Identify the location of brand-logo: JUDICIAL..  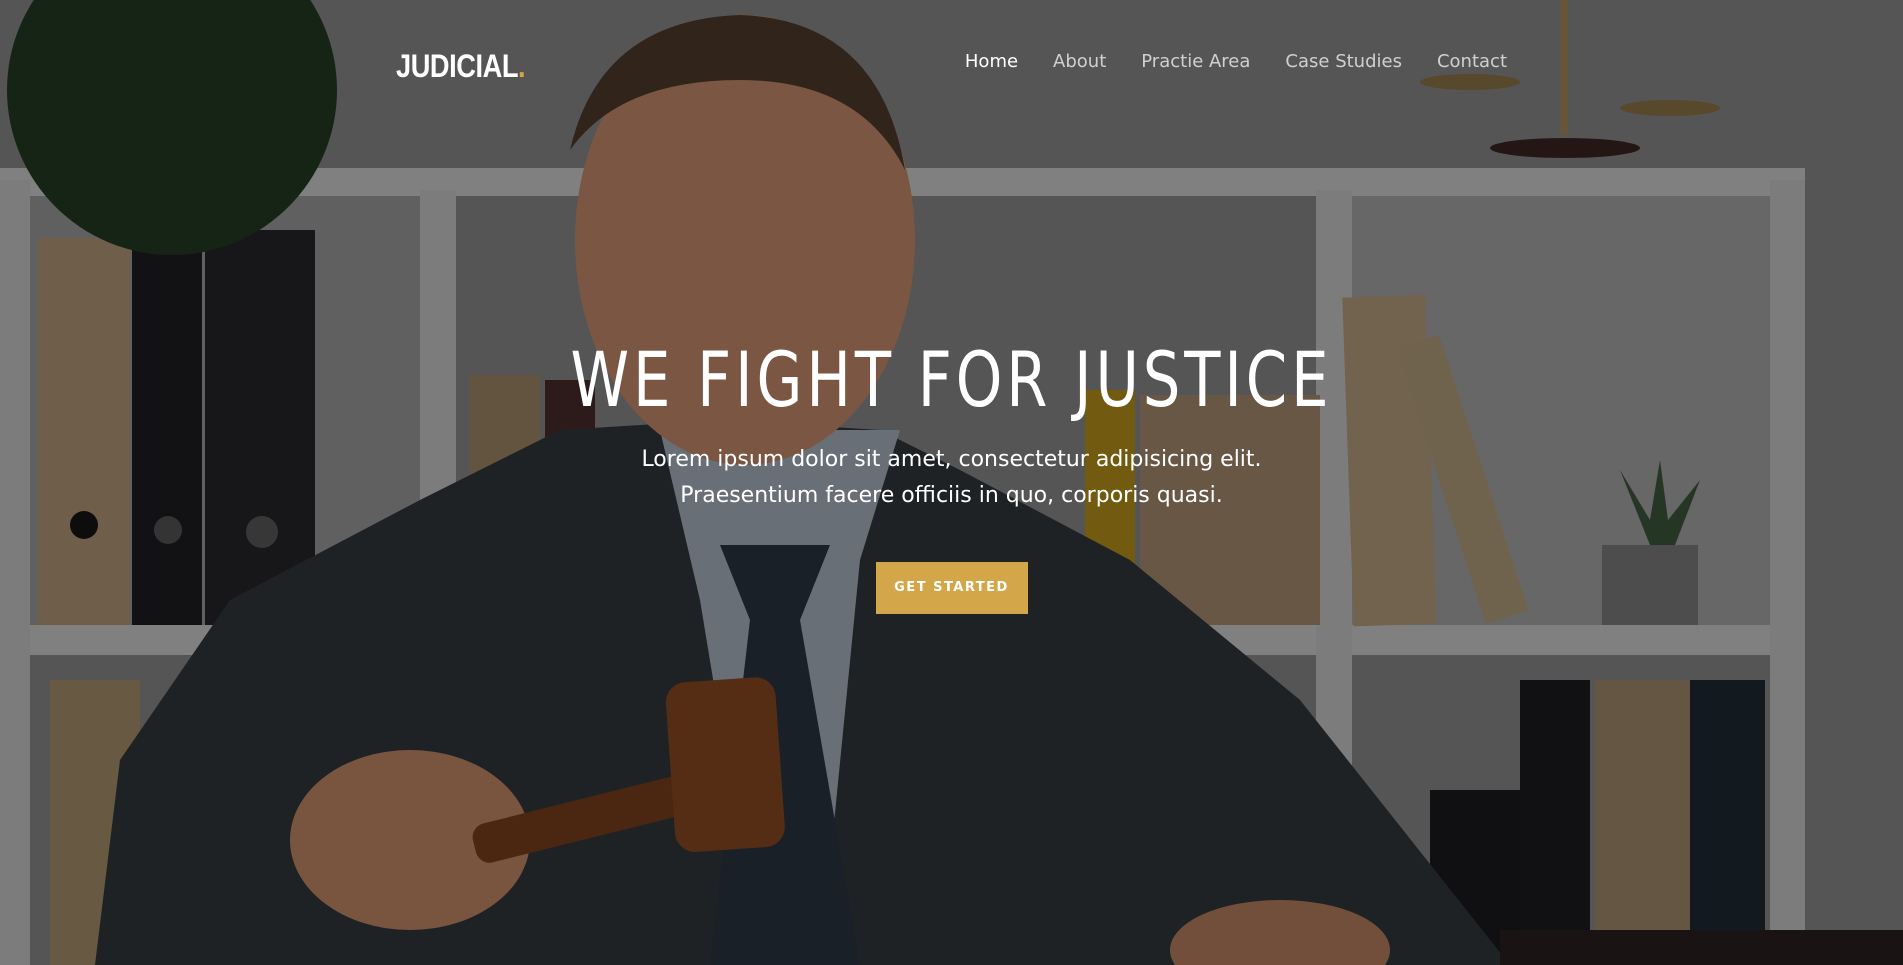
(461, 66).